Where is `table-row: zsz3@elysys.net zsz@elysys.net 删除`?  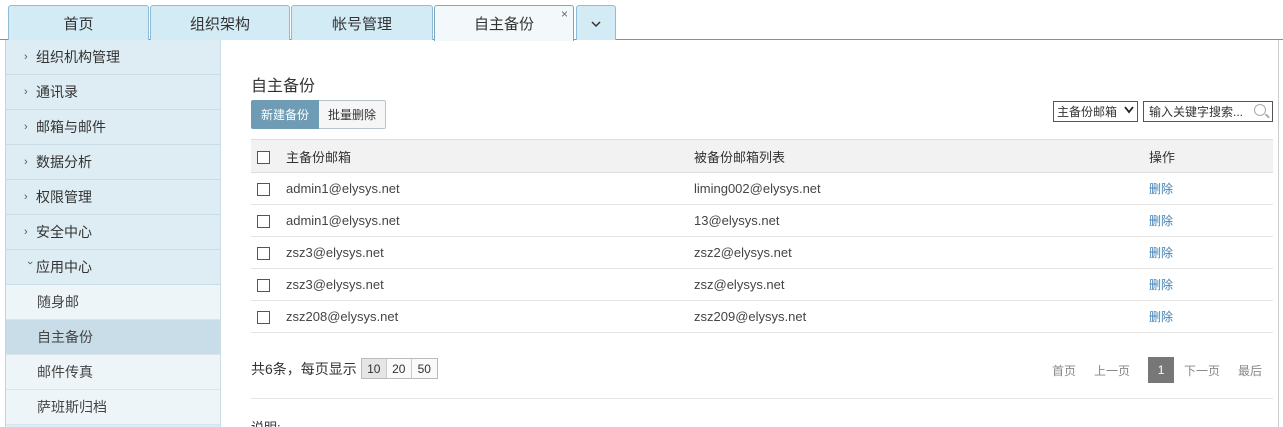
table-row: zsz3@elysys.net zsz@elysys.net 删除 is located at coordinates (762, 284).